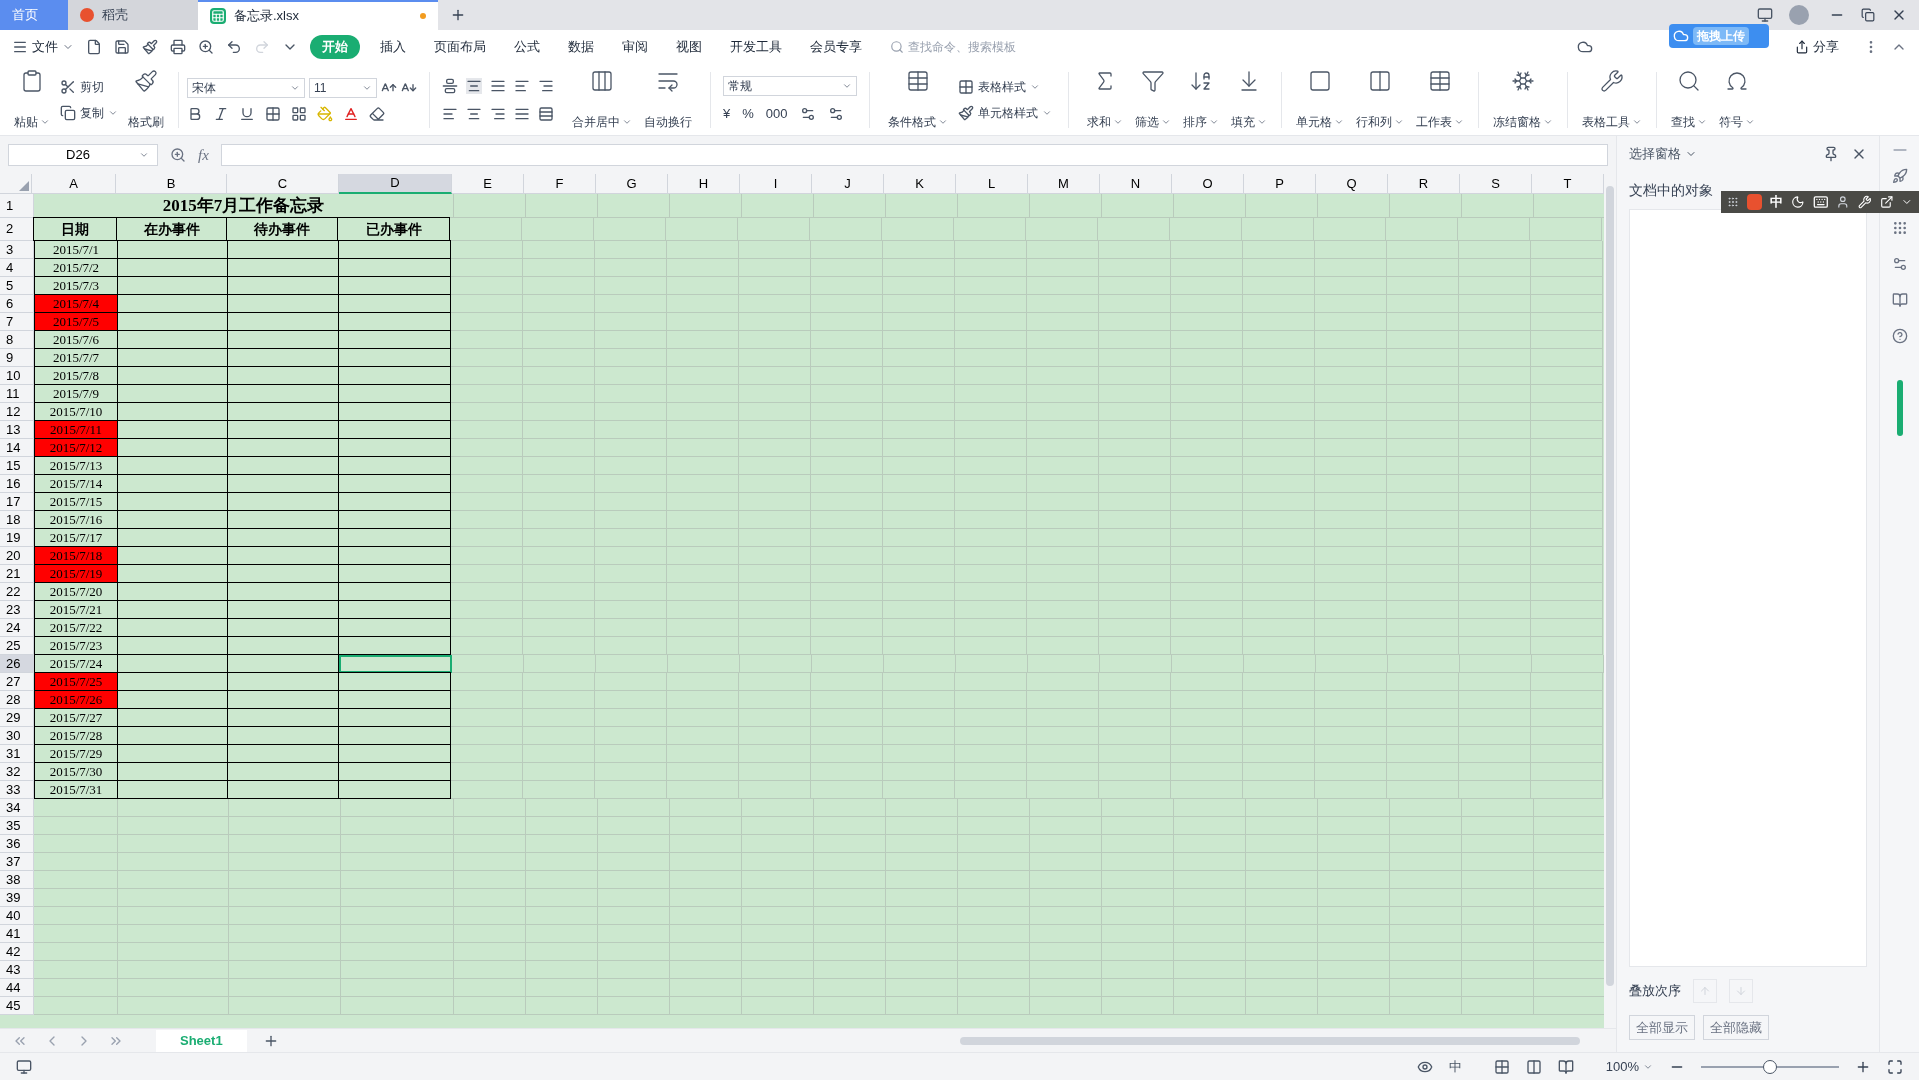  I want to click on row-header: 21, so click(17, 574).